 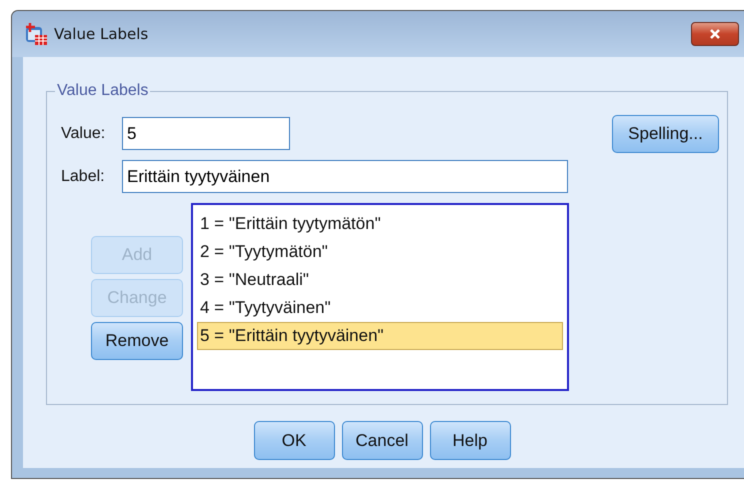 What do you see at coordinates (470, 440) in the screenshot?
I see `help-button: Help` at bounding box center [470, 440].